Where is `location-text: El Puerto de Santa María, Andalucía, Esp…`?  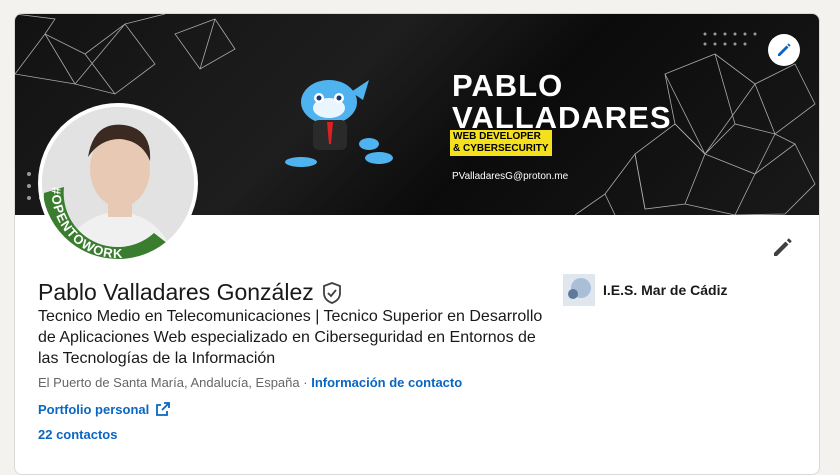 location-text: El Puerto de Santa María, Andalucía, Esp… is located at coordinates (169, 382).